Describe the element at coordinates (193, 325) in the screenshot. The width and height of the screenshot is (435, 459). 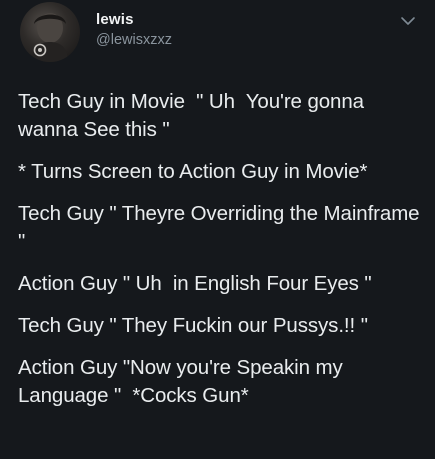
I see `tweet-line: Tech Guy " They Fuckin our Pussys.!! "` at that location.